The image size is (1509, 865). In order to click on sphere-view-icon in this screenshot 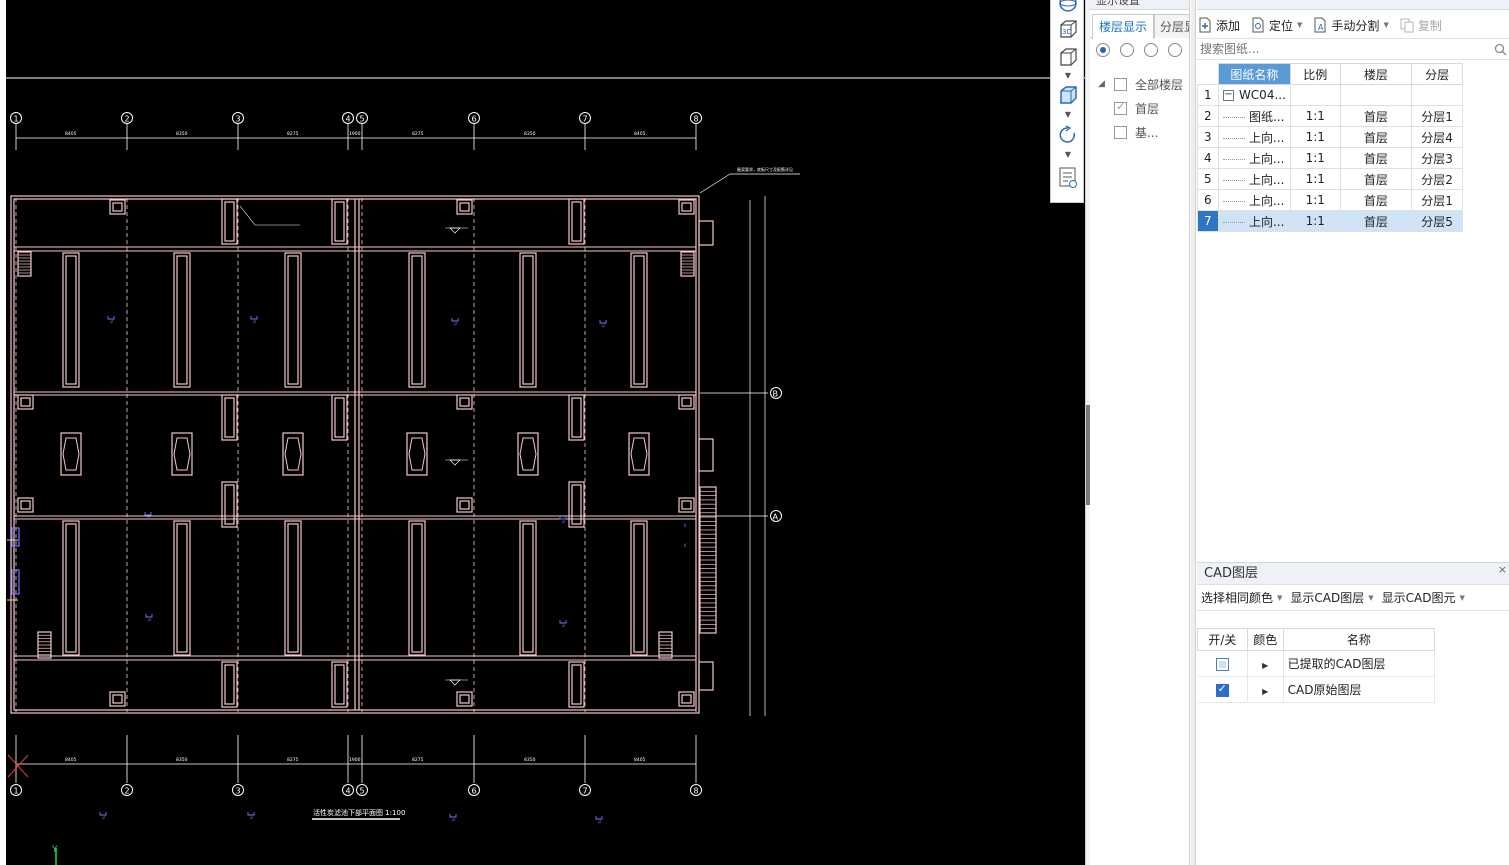, I will do `click(1068, 7)`.